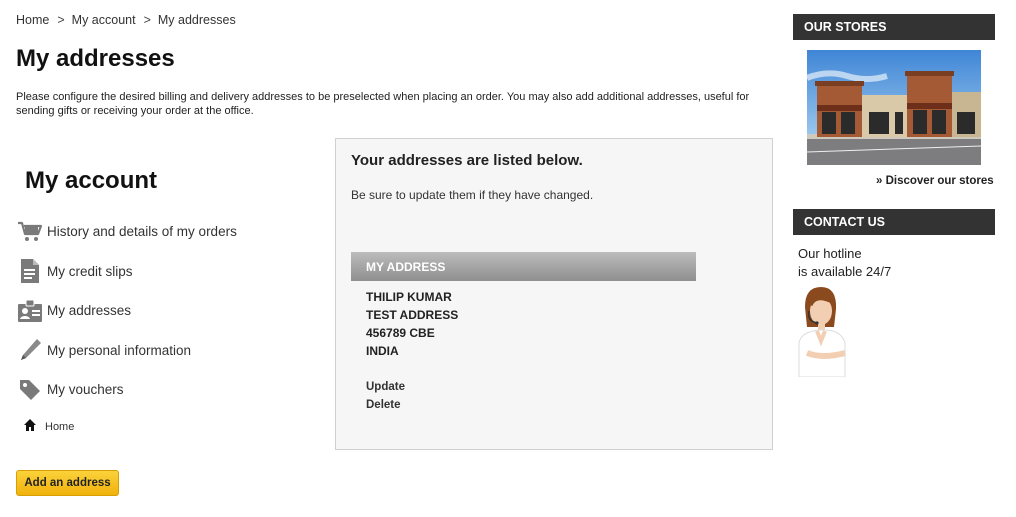 Image resolution: width=1016 pixels, height=517 pixels. Describe the element at coordinates (830, 253) in the screenshot. I see `hotline-line: Our hotline` at that location.